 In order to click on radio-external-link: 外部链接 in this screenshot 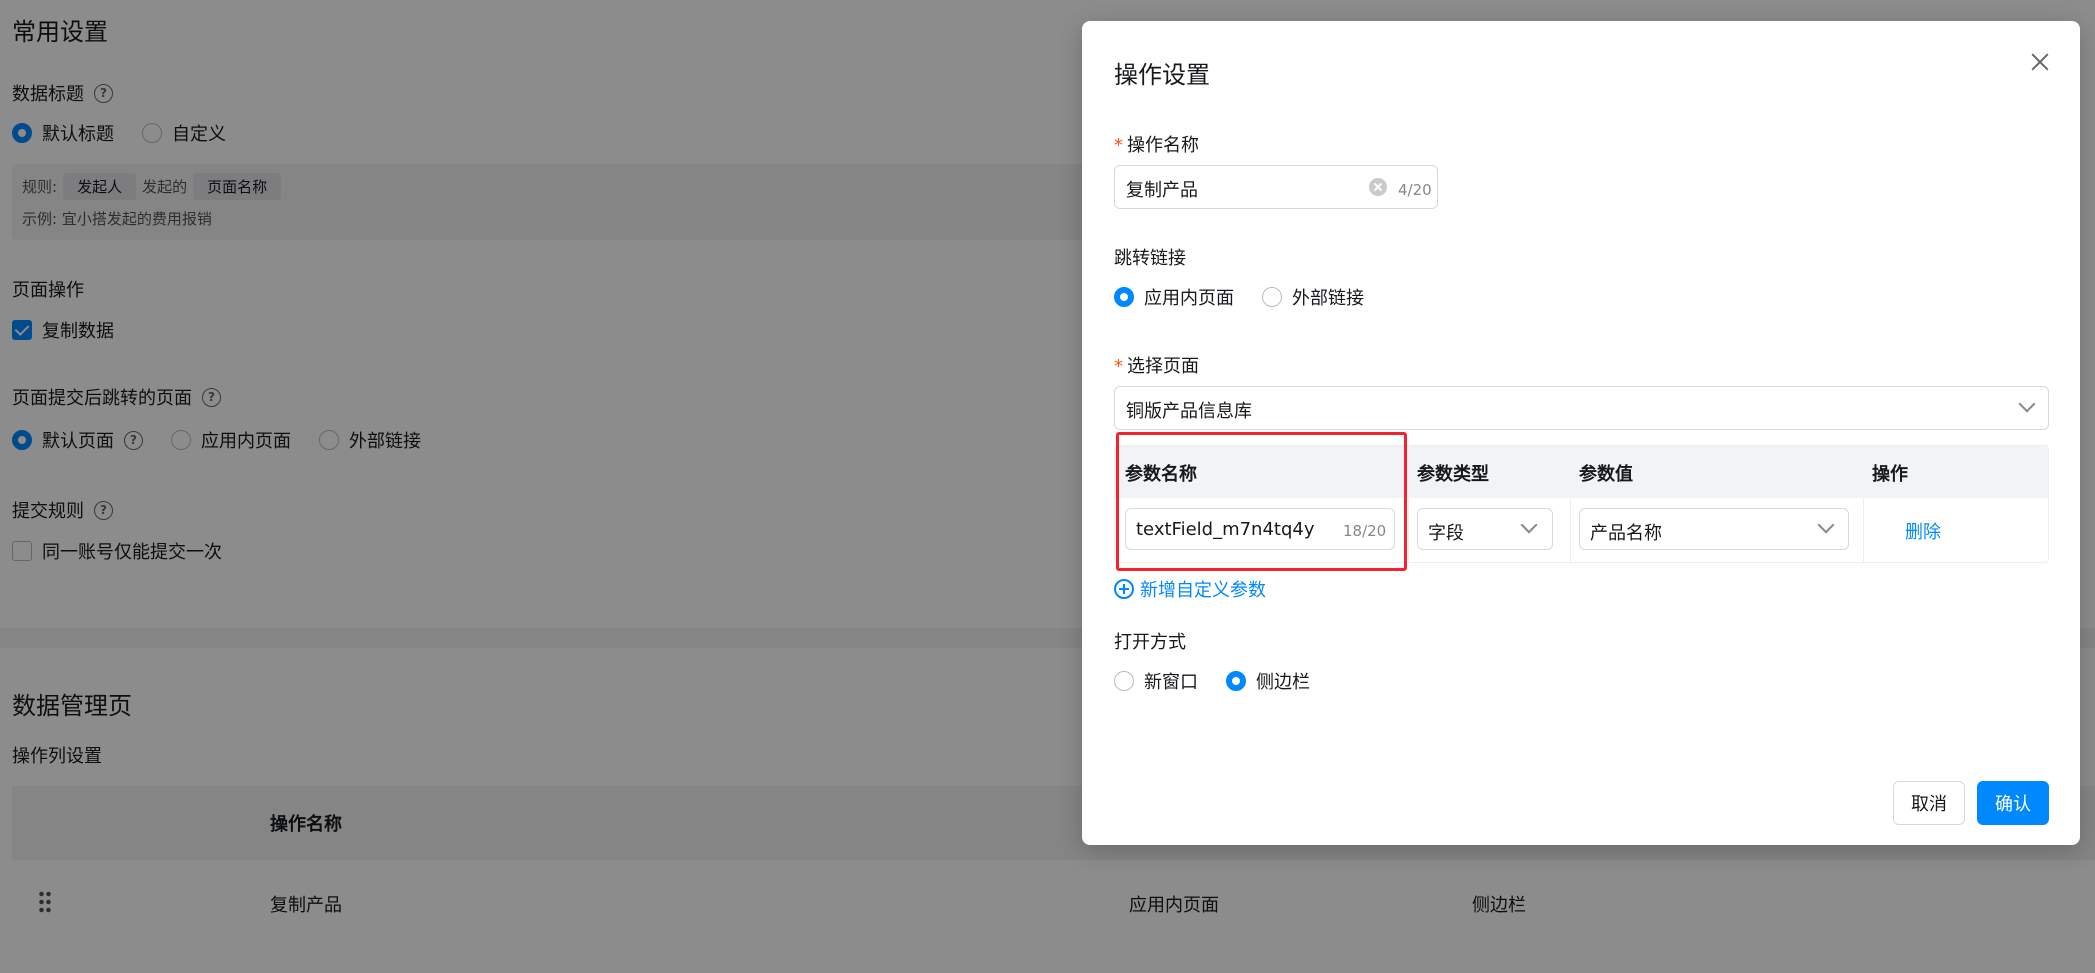, I will do `click(1313, 297)`.